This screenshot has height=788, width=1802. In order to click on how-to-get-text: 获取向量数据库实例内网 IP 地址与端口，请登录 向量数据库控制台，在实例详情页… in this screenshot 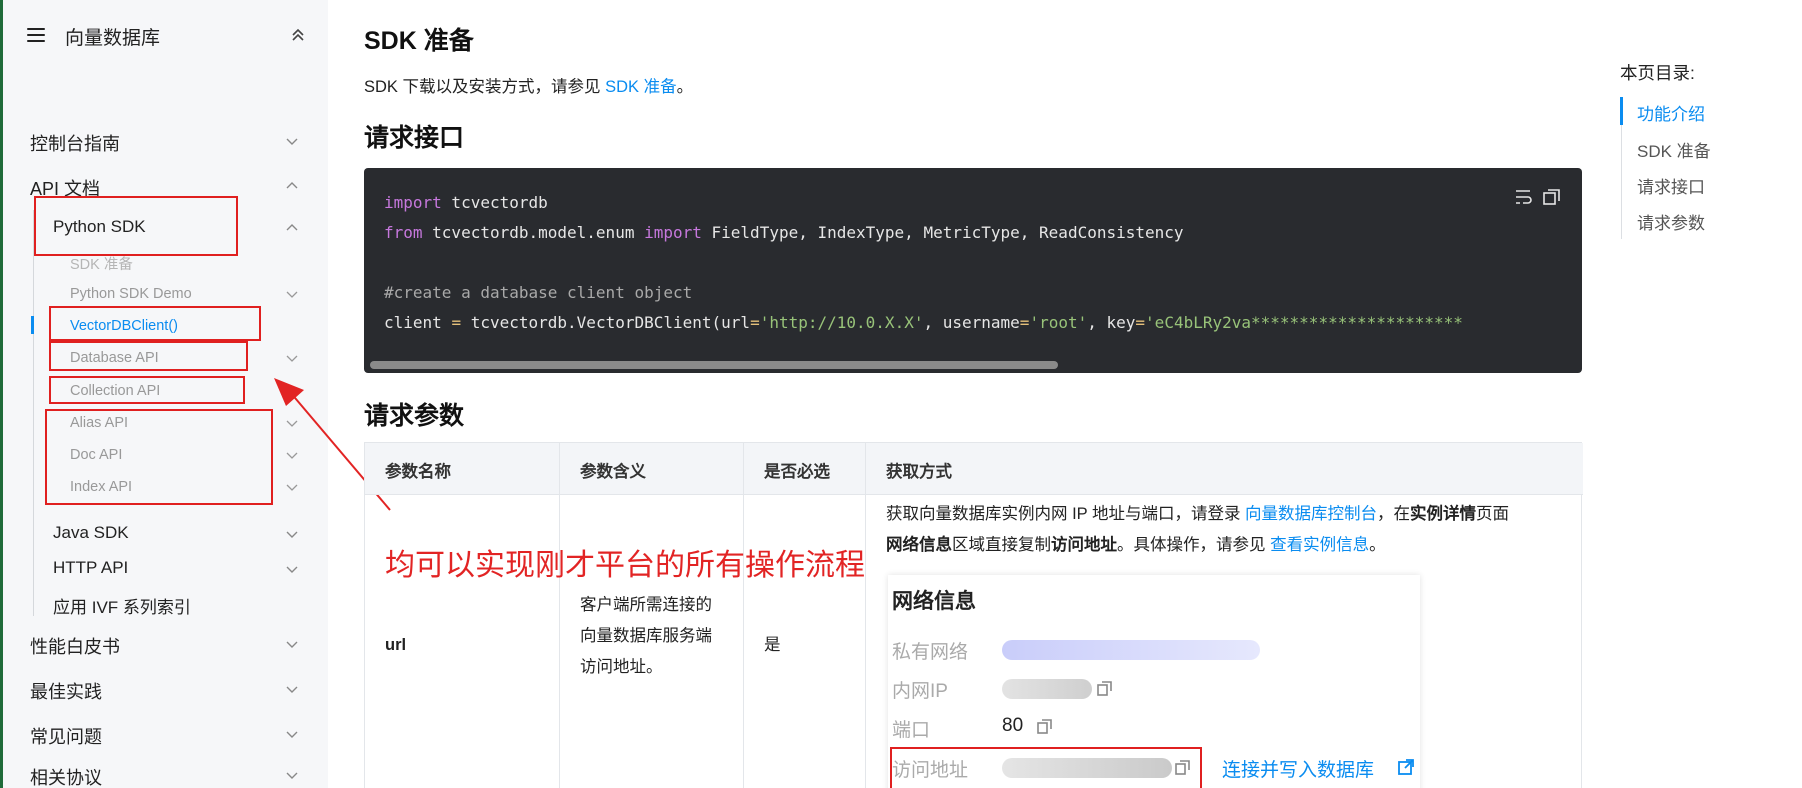, I will do `click(1197, 530)`.